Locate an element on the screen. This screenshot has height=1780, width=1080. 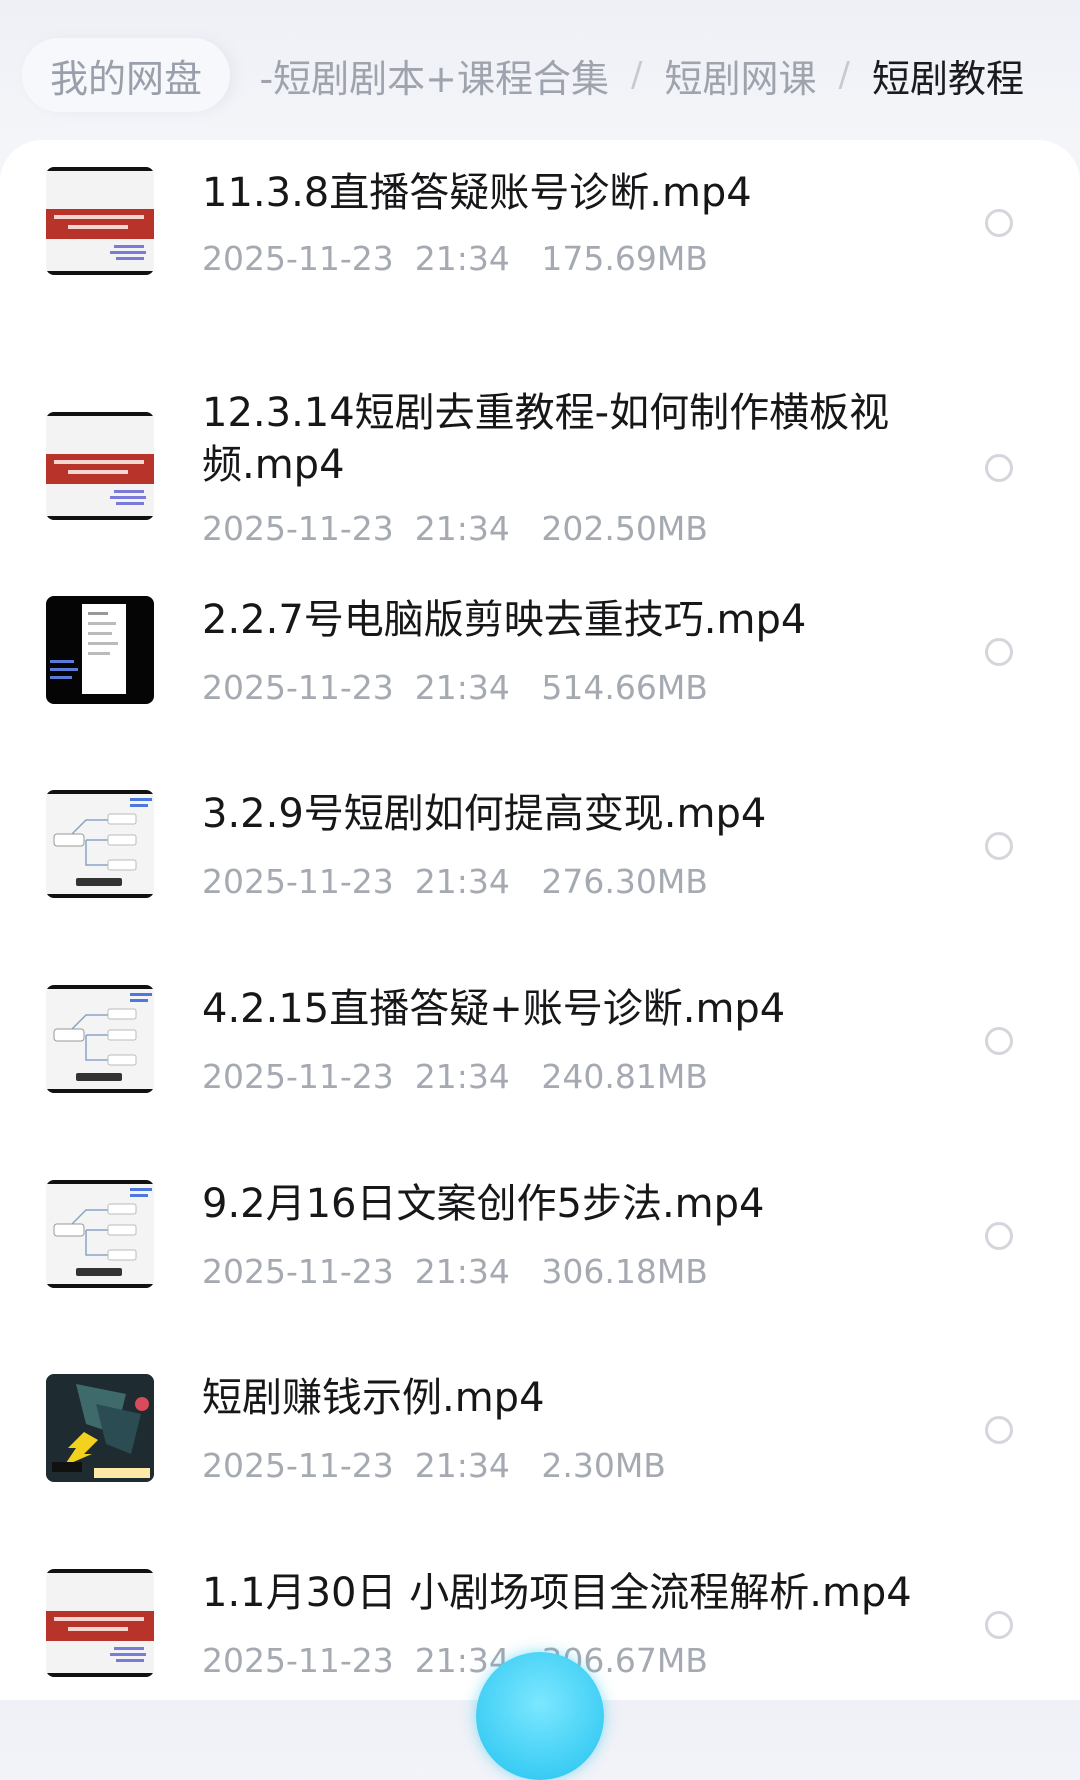
file-meta: 2025-11-23 21:34 202.50MB is located at coordinates (455, 529).